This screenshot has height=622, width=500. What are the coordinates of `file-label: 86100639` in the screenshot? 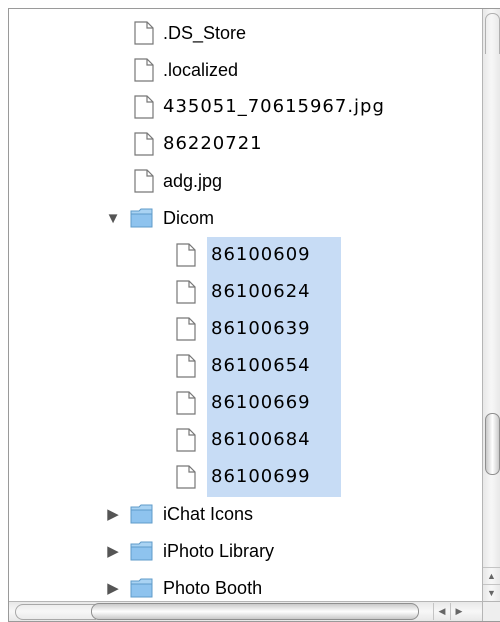 It's located at (261, 328).